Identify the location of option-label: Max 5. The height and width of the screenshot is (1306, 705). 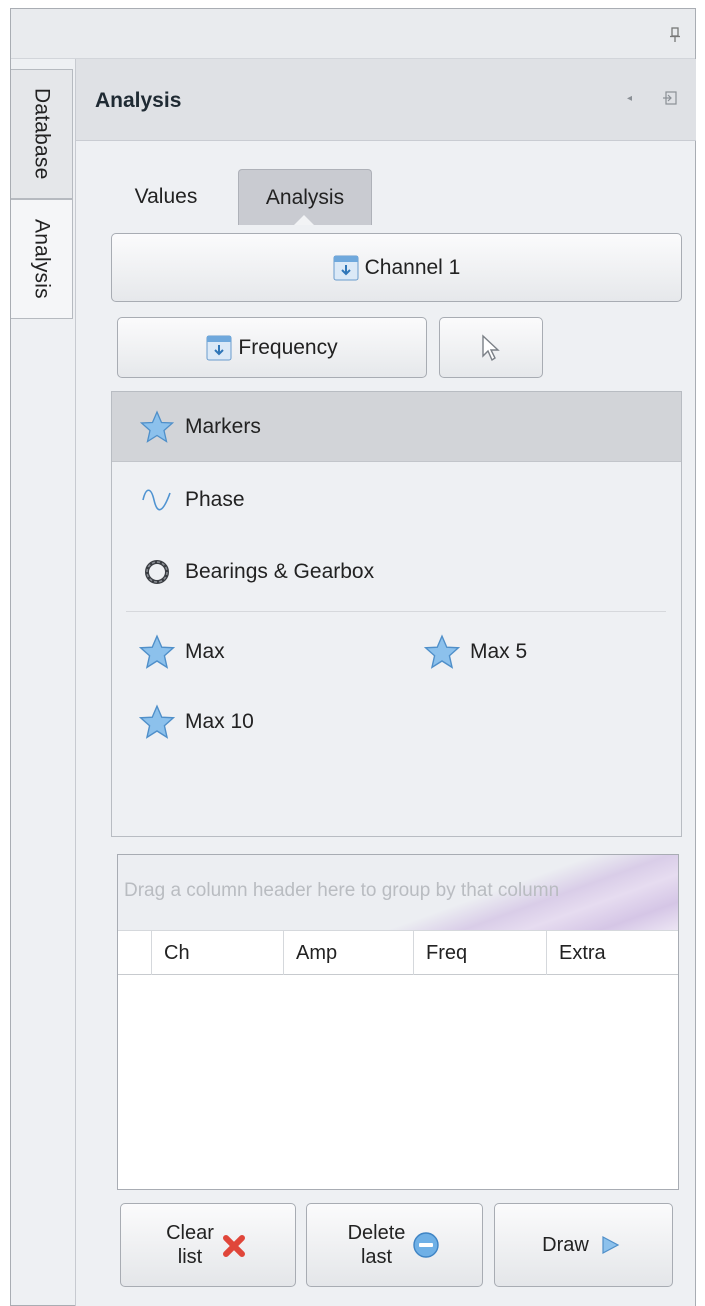
(499, 651).